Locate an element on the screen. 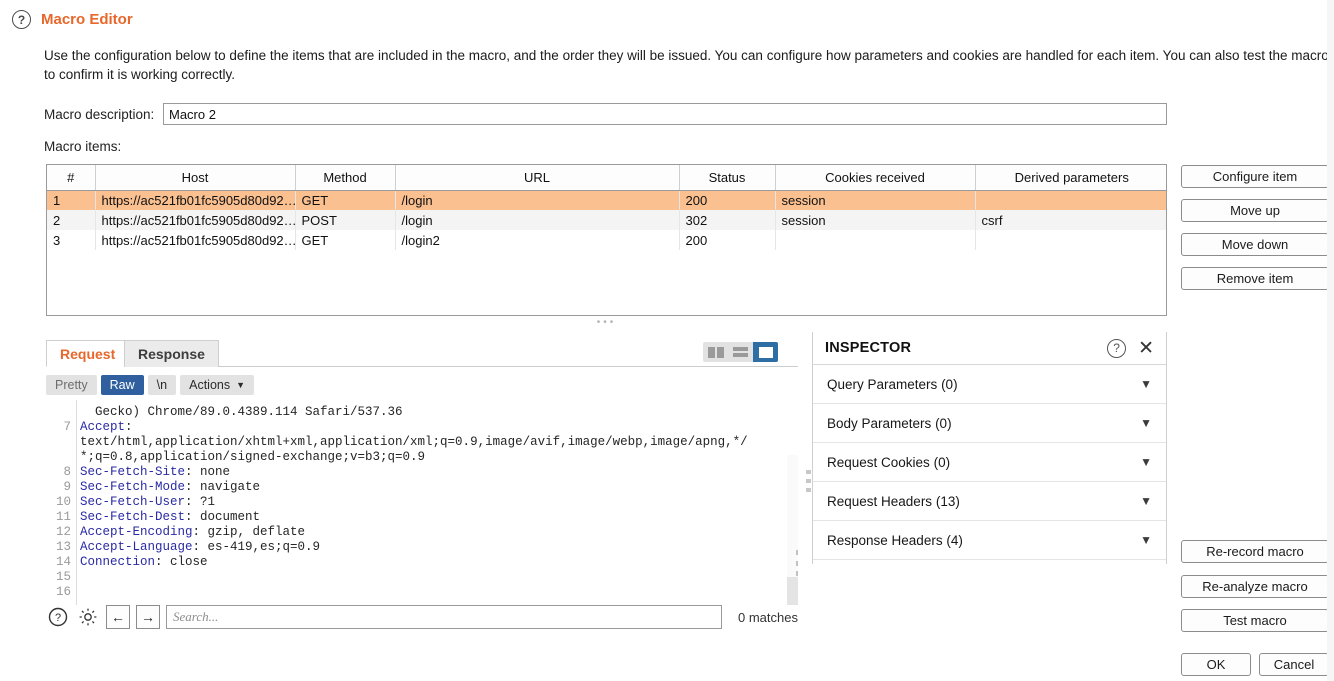 This screenshot has width=1334, height=681. message-view-controls: Pretty Raw \n Actions ▼ is located at coordinates (150, 385).